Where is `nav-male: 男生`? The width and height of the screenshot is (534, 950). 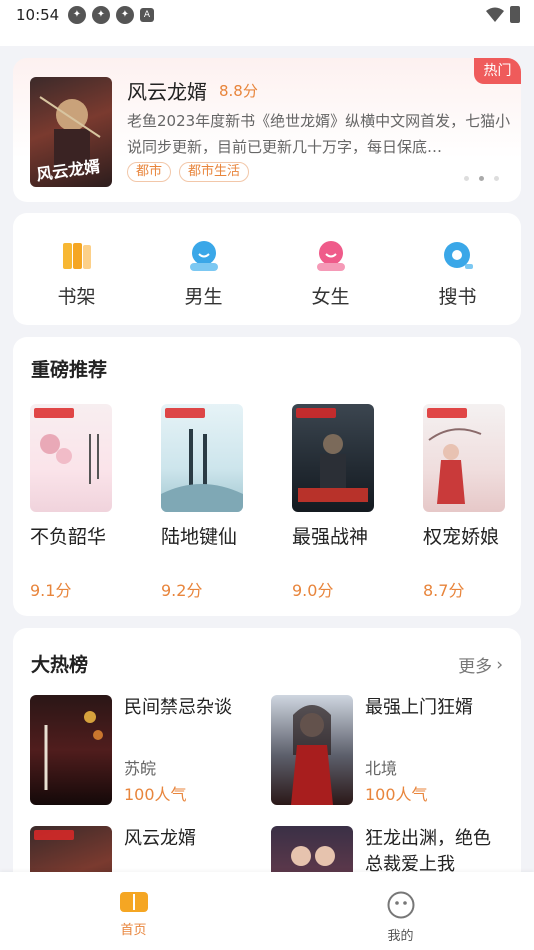 nav-male: 男生 is located at coordinates (203, 269).